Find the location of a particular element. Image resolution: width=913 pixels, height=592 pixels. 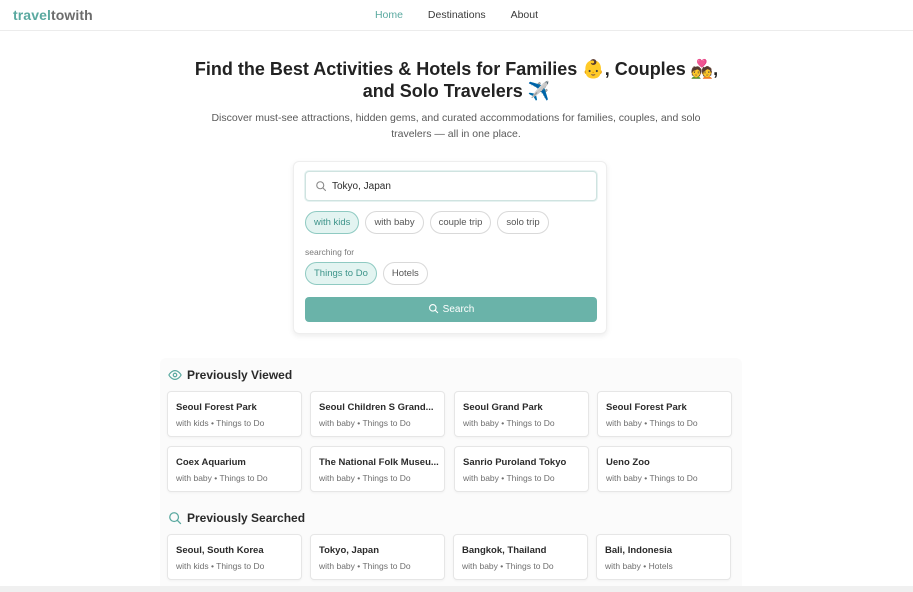

companion-chip-group: with kids with baby couple trip solo trip is located at coordinates (430, 223).